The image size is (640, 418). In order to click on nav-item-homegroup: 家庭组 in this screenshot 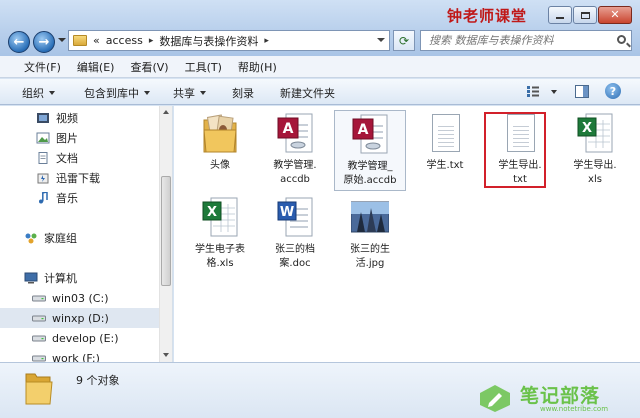, I will do `click(80, 238)`.